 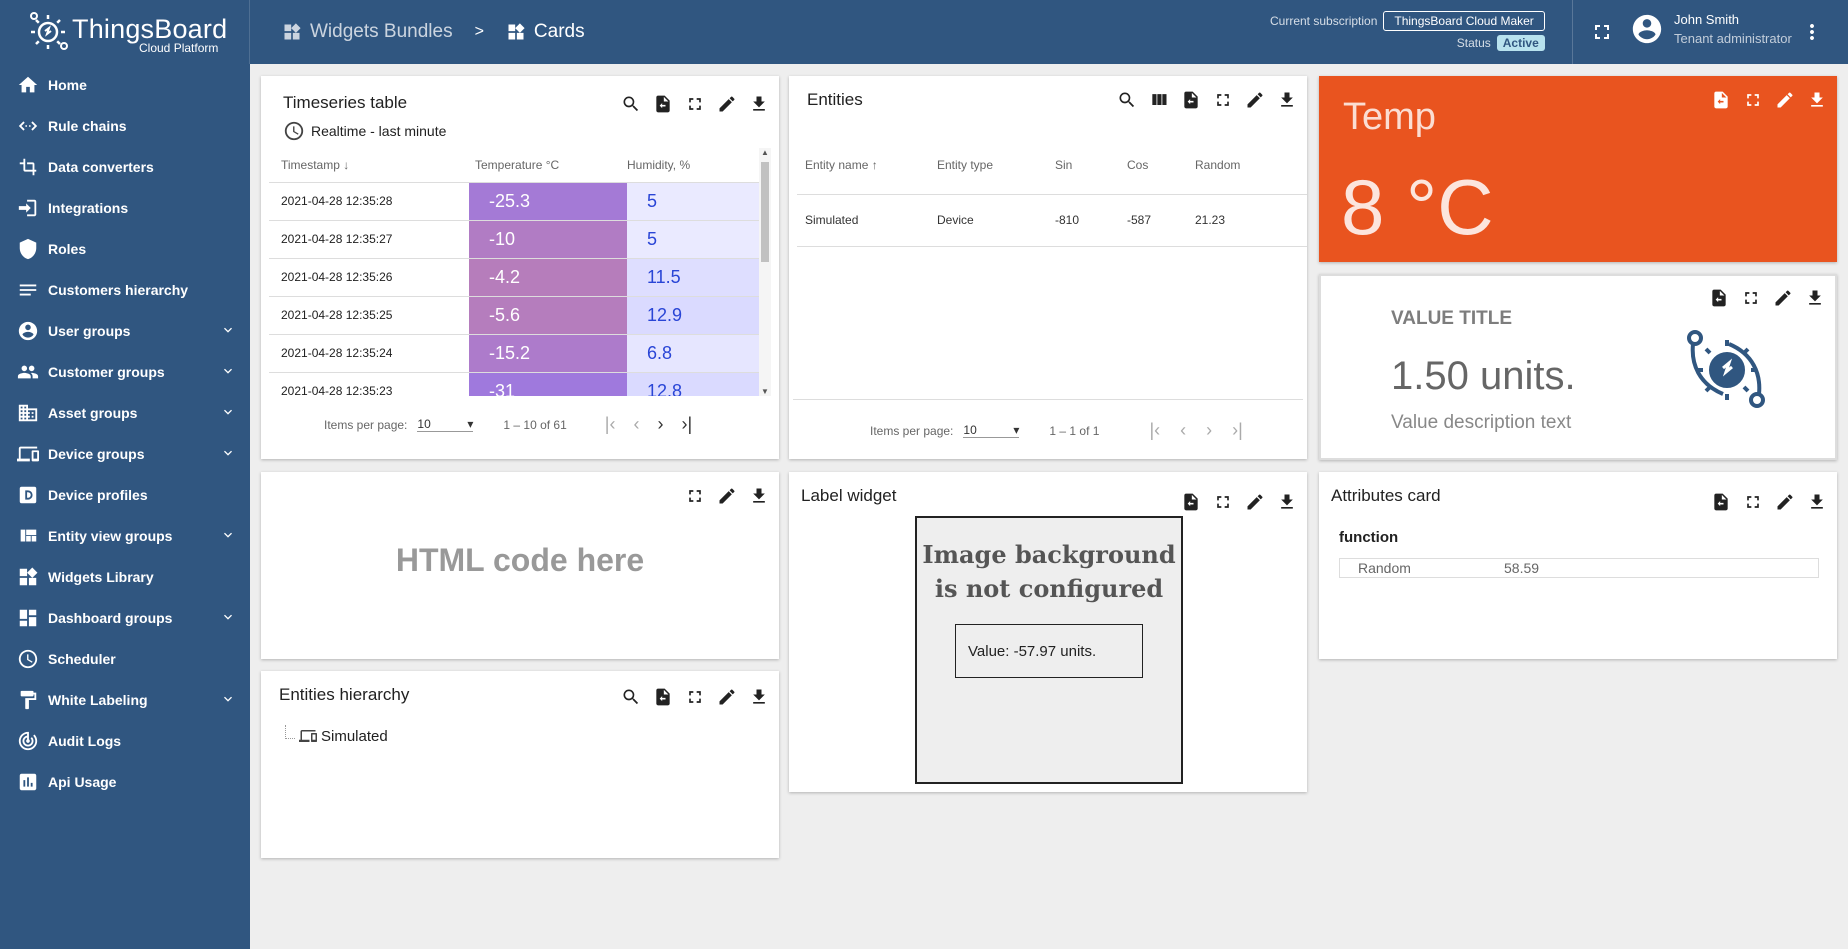 What do you see at coordinates (693, 165) in the screenshot?
I see `column-header-humidity: Humidity, %` at bounding box center [693, 165].